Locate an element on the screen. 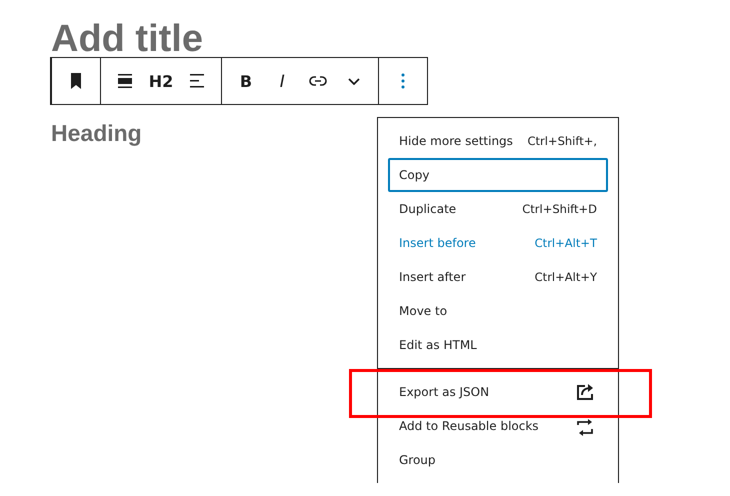  menu-item-label: Export as JSON is located at coordinates (444, 392).